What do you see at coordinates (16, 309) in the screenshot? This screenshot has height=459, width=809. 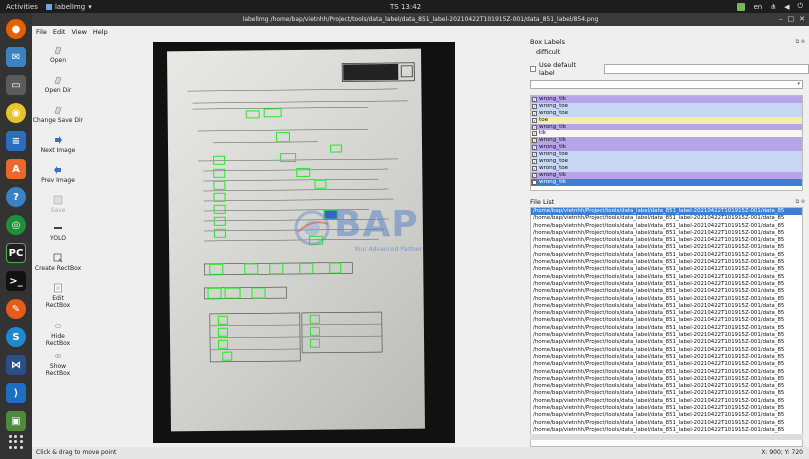 I see `compass-icon: ✎` at bounding box center [16, 309].